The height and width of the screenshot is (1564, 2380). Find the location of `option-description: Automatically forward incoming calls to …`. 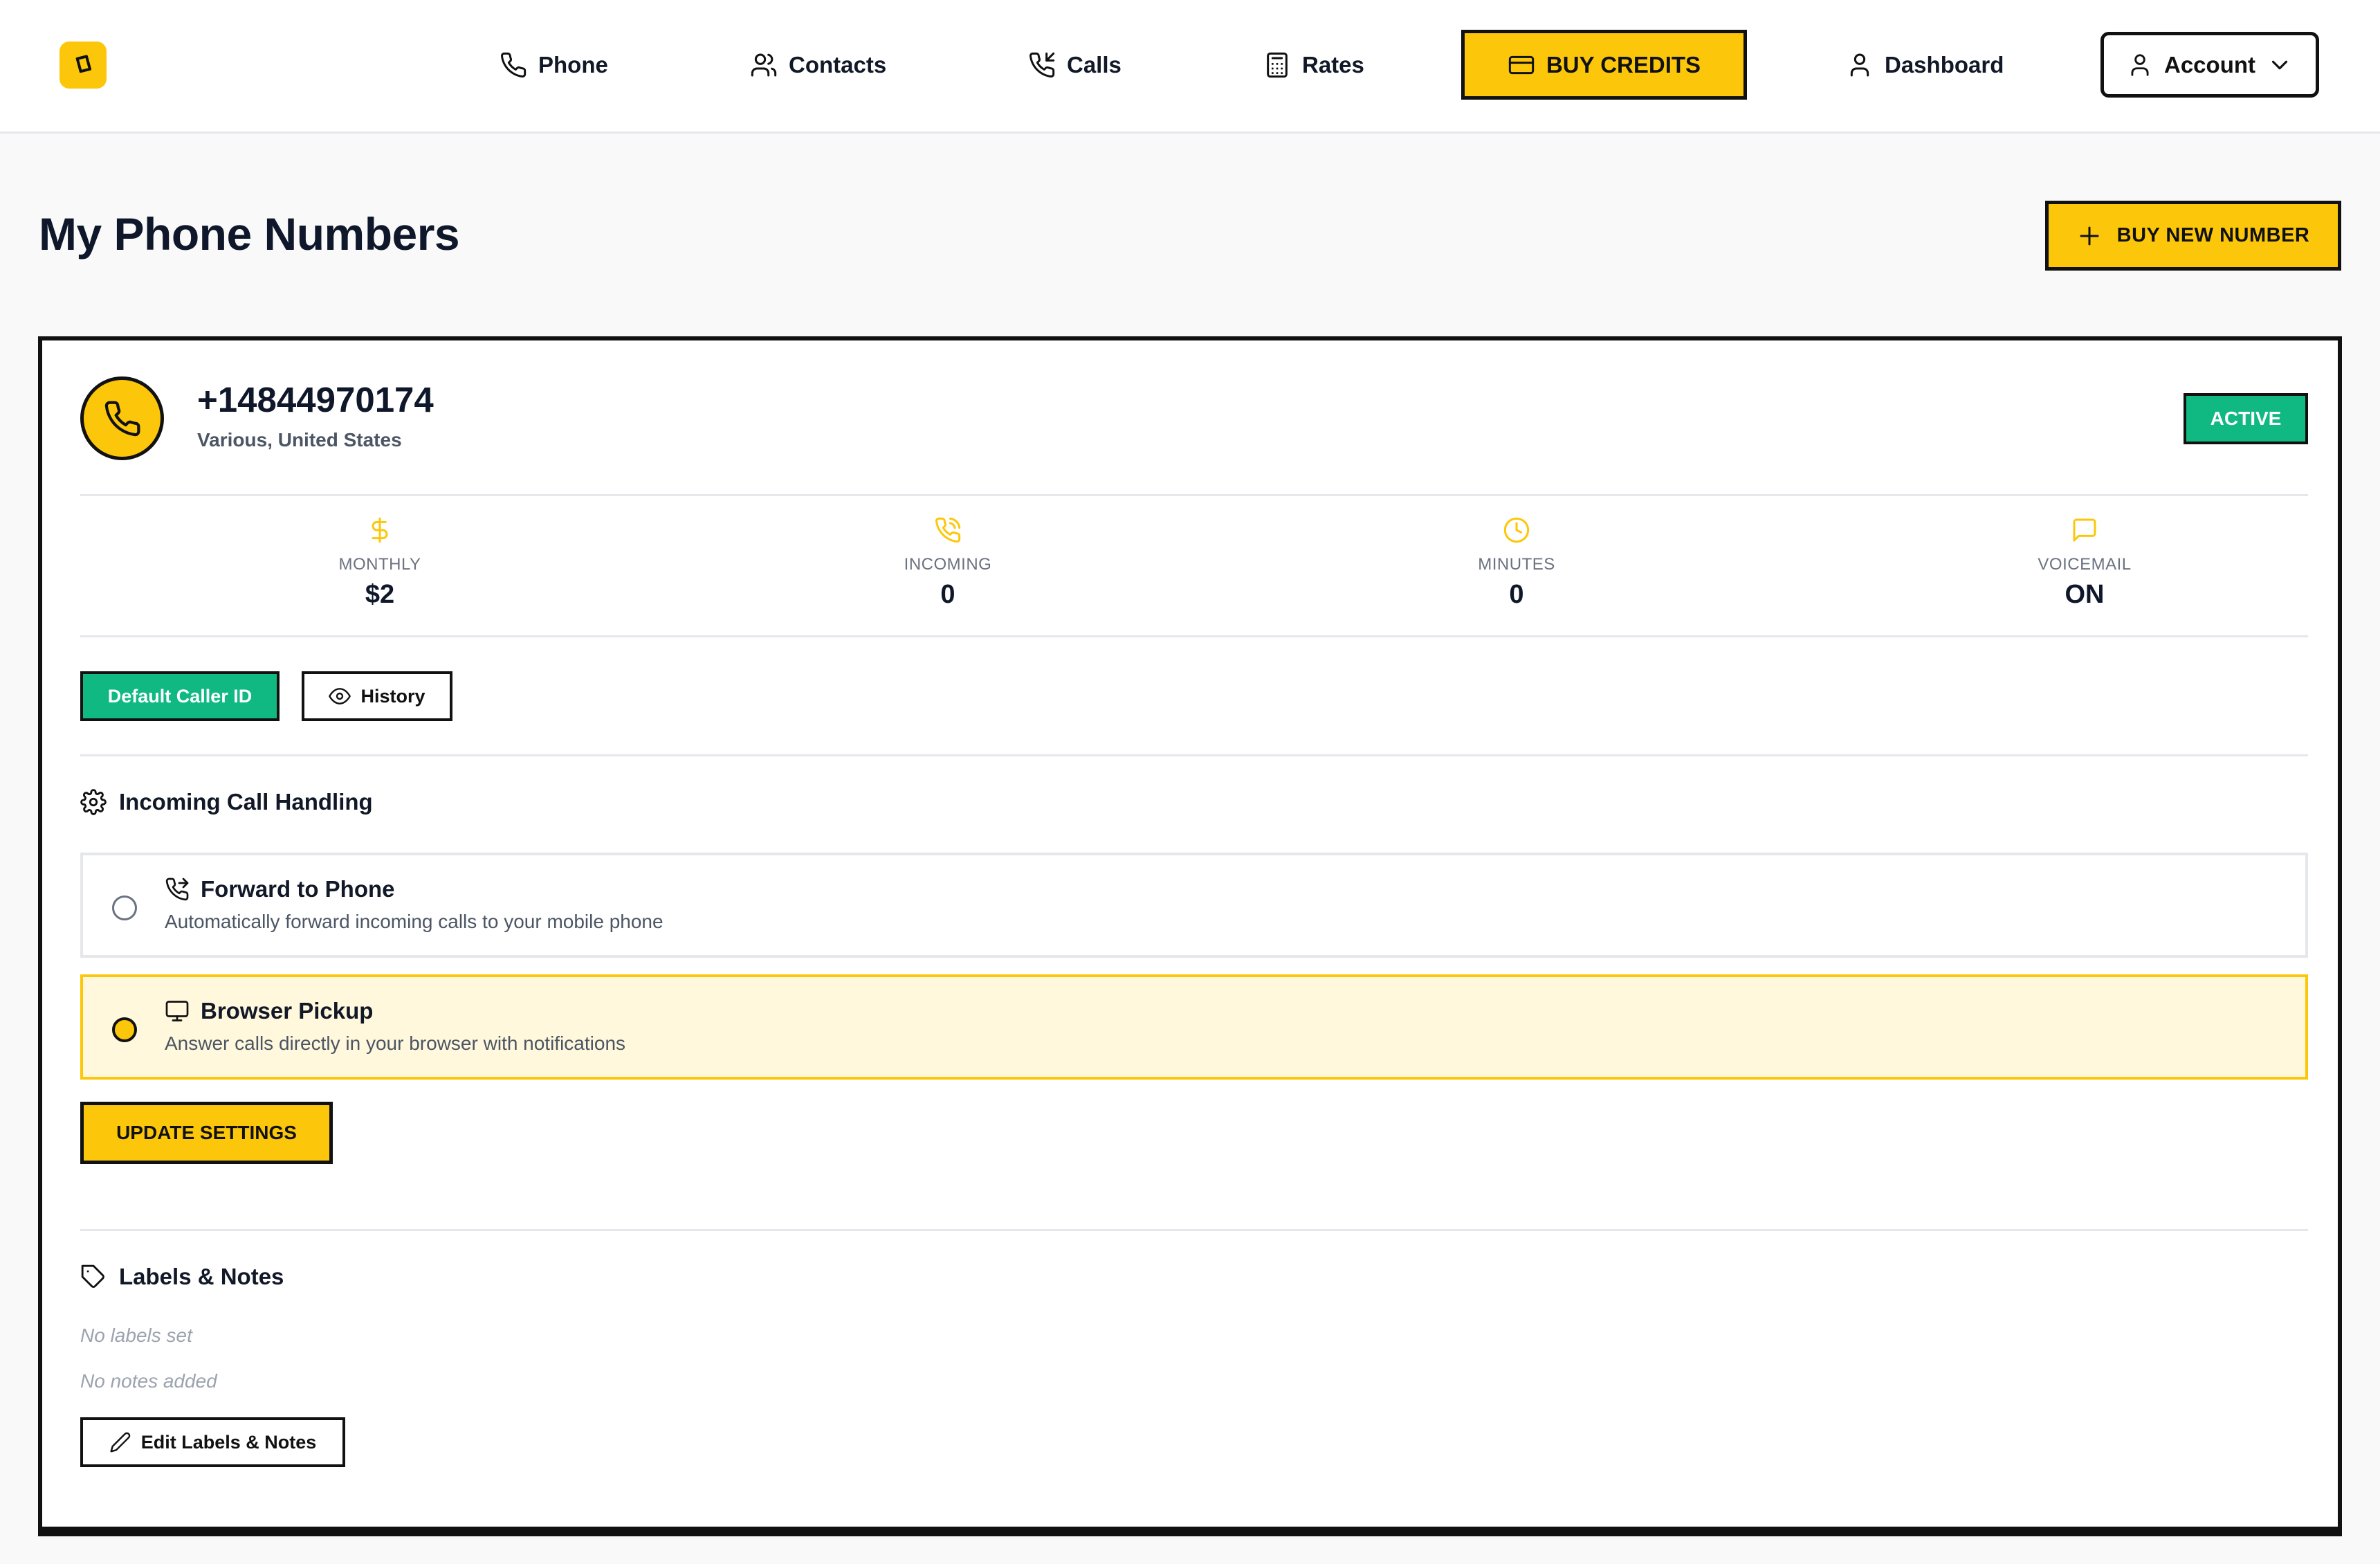

option-description: Automatically forward incoming calls to … is located at coordinates (414, 922).